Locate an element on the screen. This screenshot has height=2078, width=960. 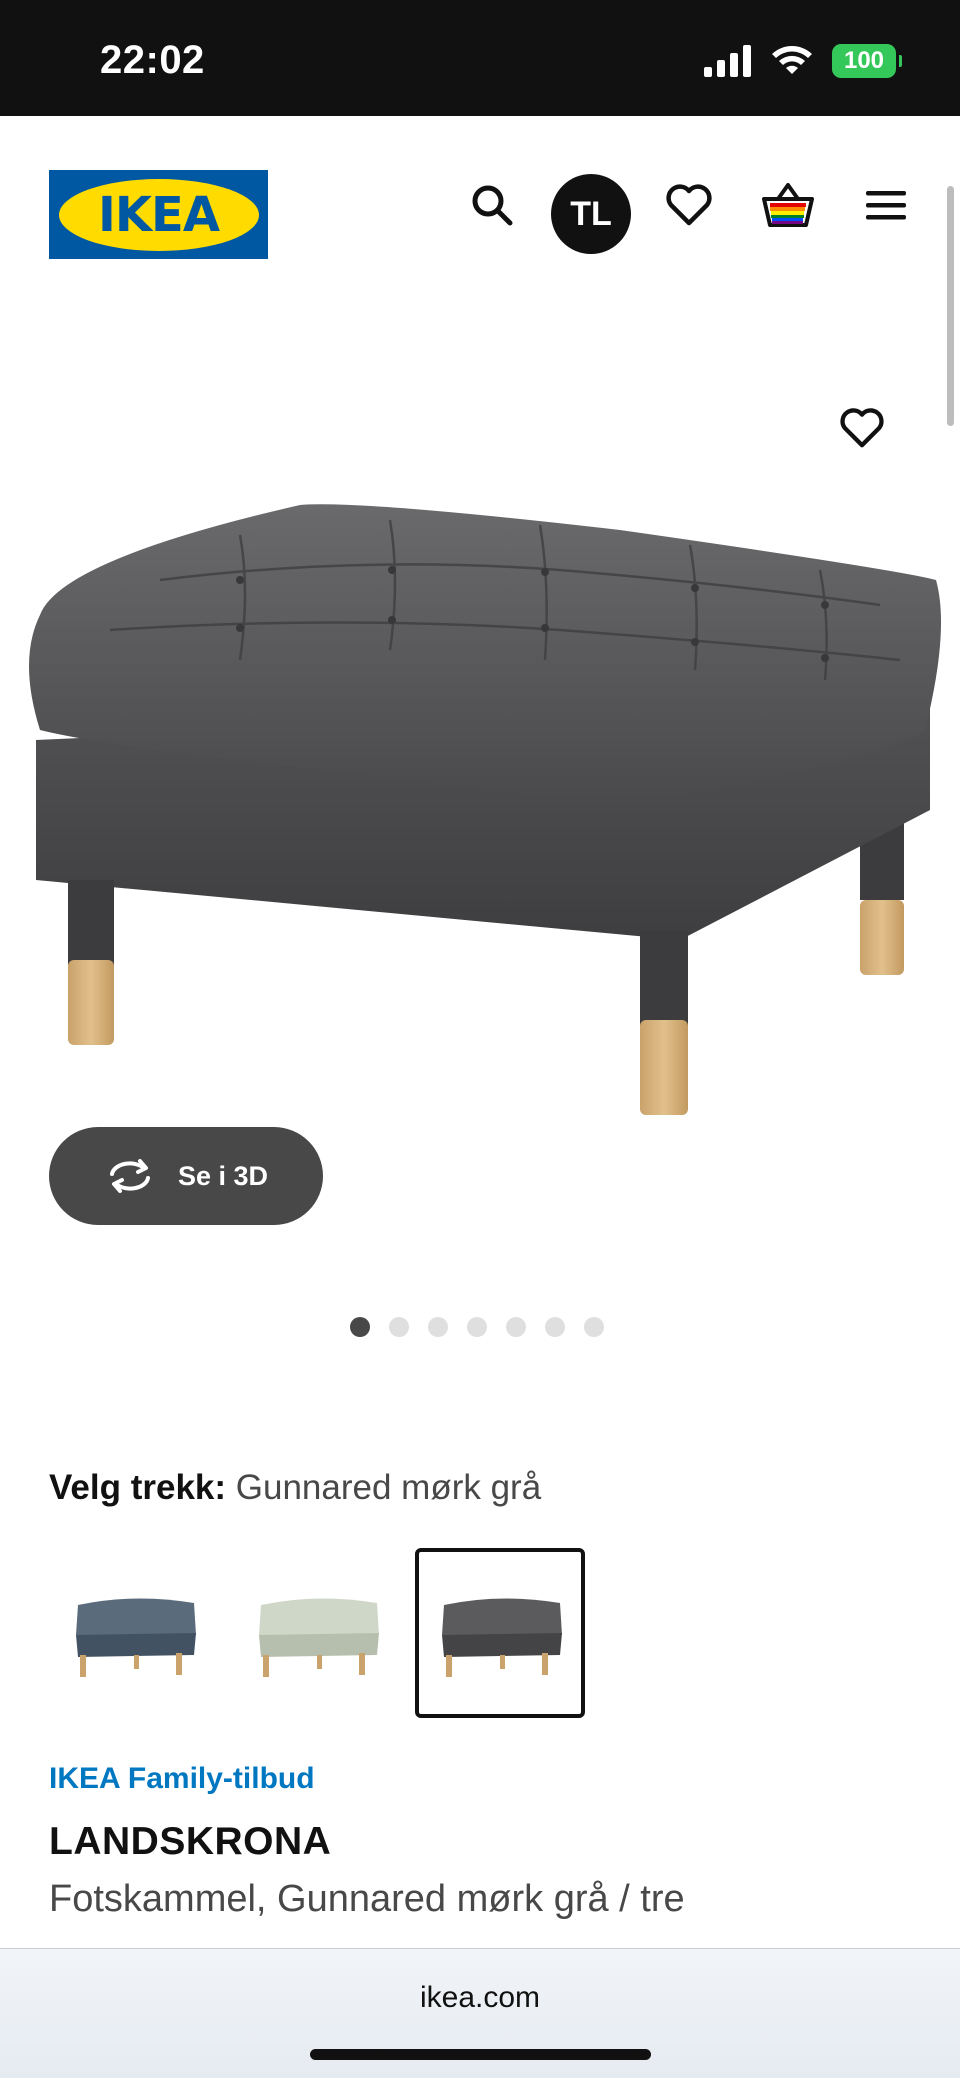
home-indicator is located at coordinates (480, 2054).